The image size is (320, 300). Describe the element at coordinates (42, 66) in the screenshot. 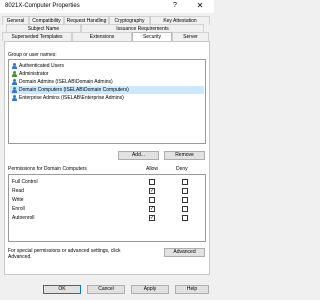

I see `principal-name: Authenticated Users` at that location.